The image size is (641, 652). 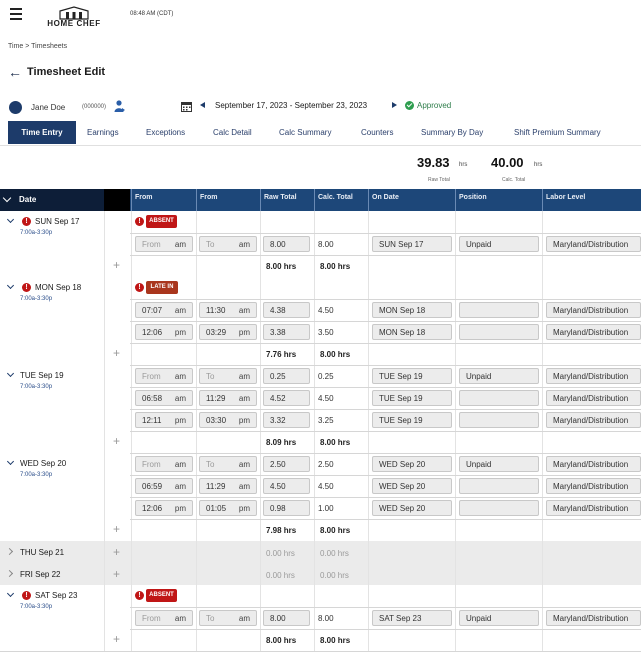 I want to click on day-label: MON Sep 18, so click(x=58, y=287).